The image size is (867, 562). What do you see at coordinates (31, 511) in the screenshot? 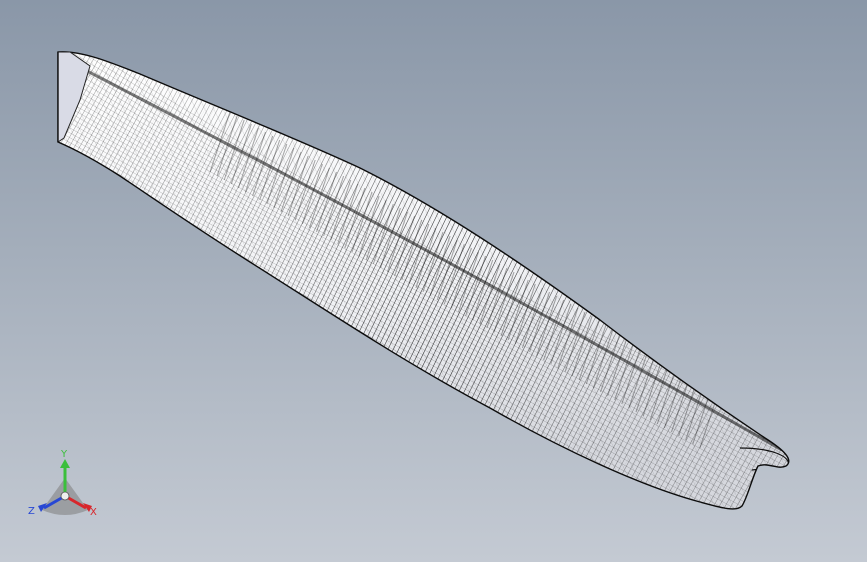
I see `z-axis-label: Z` at bounding box center [31, 511].